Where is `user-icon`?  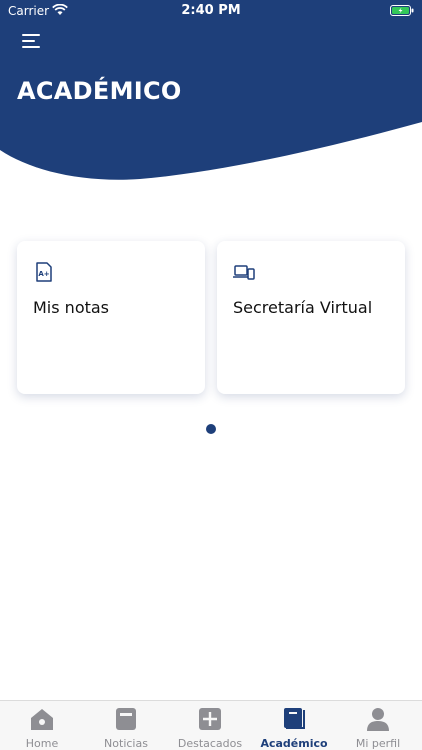
user-icon is located at coordinates (378, 719).